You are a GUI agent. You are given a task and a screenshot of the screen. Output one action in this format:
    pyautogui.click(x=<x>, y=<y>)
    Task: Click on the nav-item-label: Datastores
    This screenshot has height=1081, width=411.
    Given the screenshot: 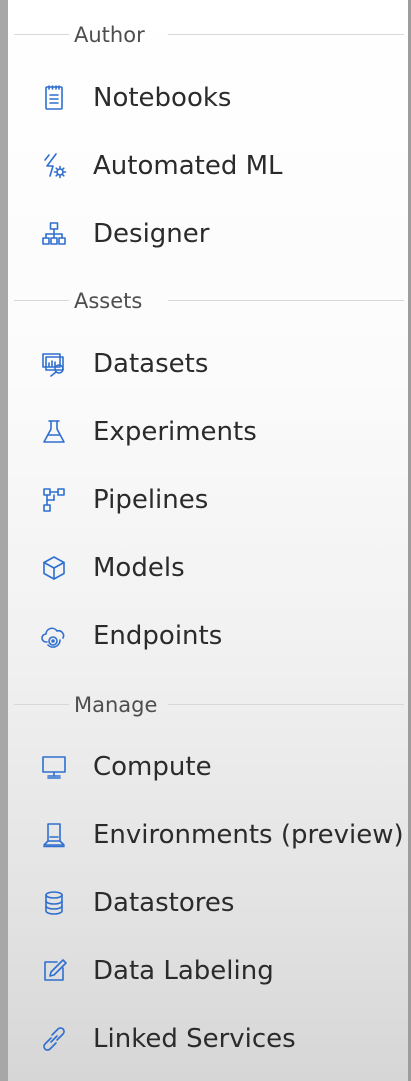 What is the action you would take?
    pyautogui.click(x=164, y=903)
    